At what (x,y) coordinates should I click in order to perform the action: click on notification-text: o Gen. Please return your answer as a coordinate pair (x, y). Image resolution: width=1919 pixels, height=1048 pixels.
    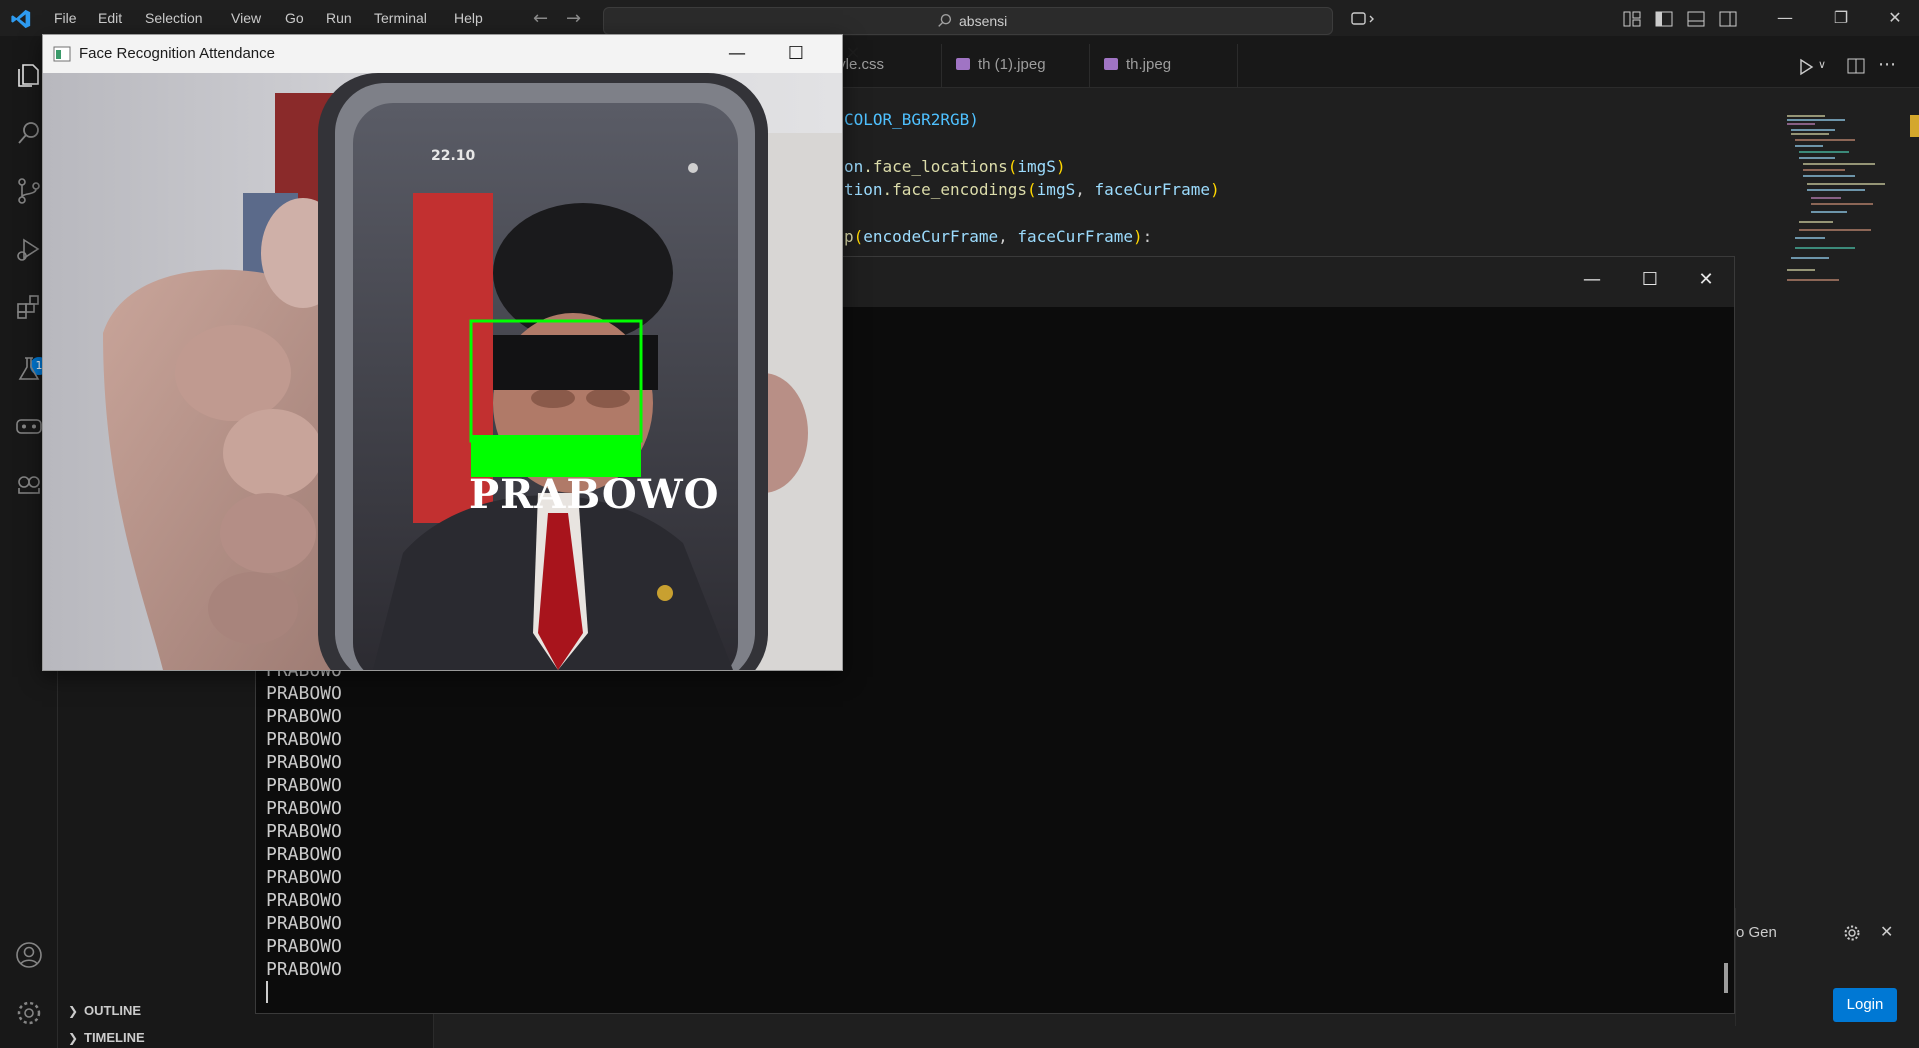
    Looking at the image, I should click on (1756, 932).